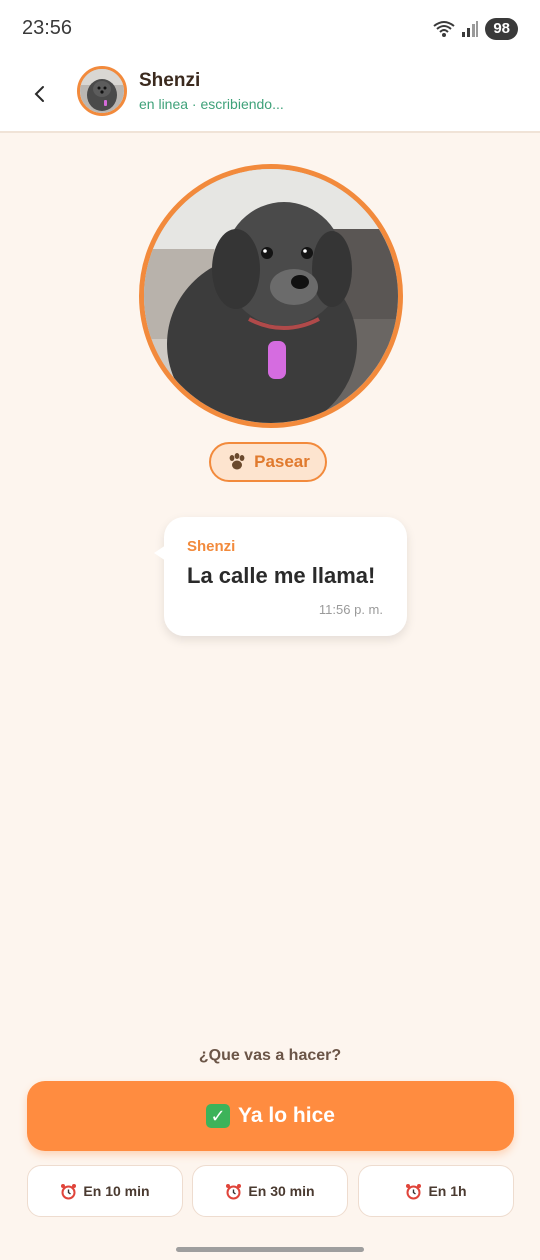  Describe the element at coordinates (470, 29) in the screenshot. I see `signal-icon` at that location.